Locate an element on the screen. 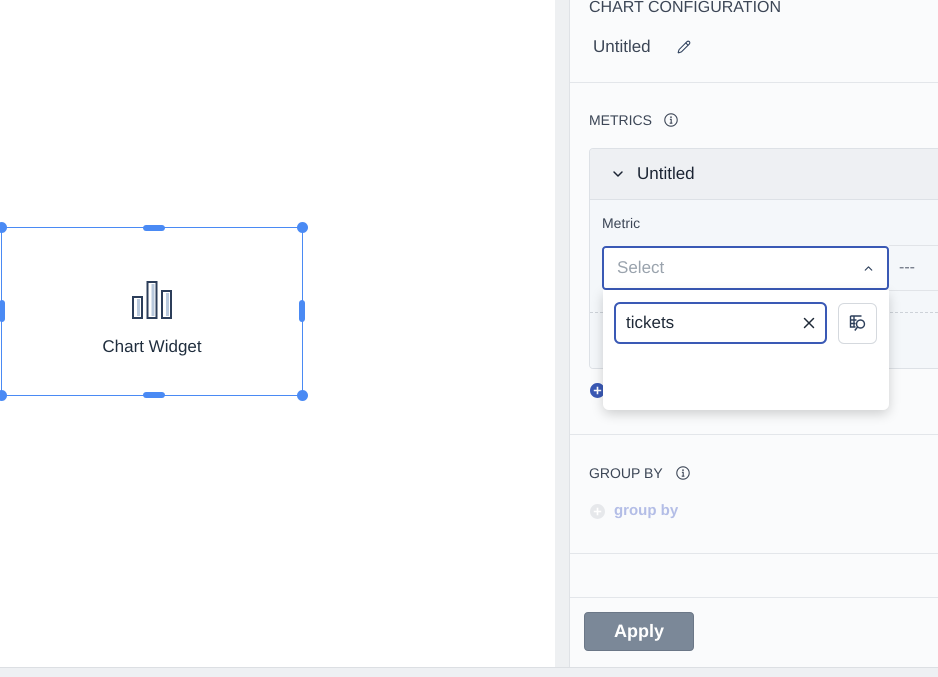 The image size is (938, 677). table-search-icon is located at coordinates (857, 323).